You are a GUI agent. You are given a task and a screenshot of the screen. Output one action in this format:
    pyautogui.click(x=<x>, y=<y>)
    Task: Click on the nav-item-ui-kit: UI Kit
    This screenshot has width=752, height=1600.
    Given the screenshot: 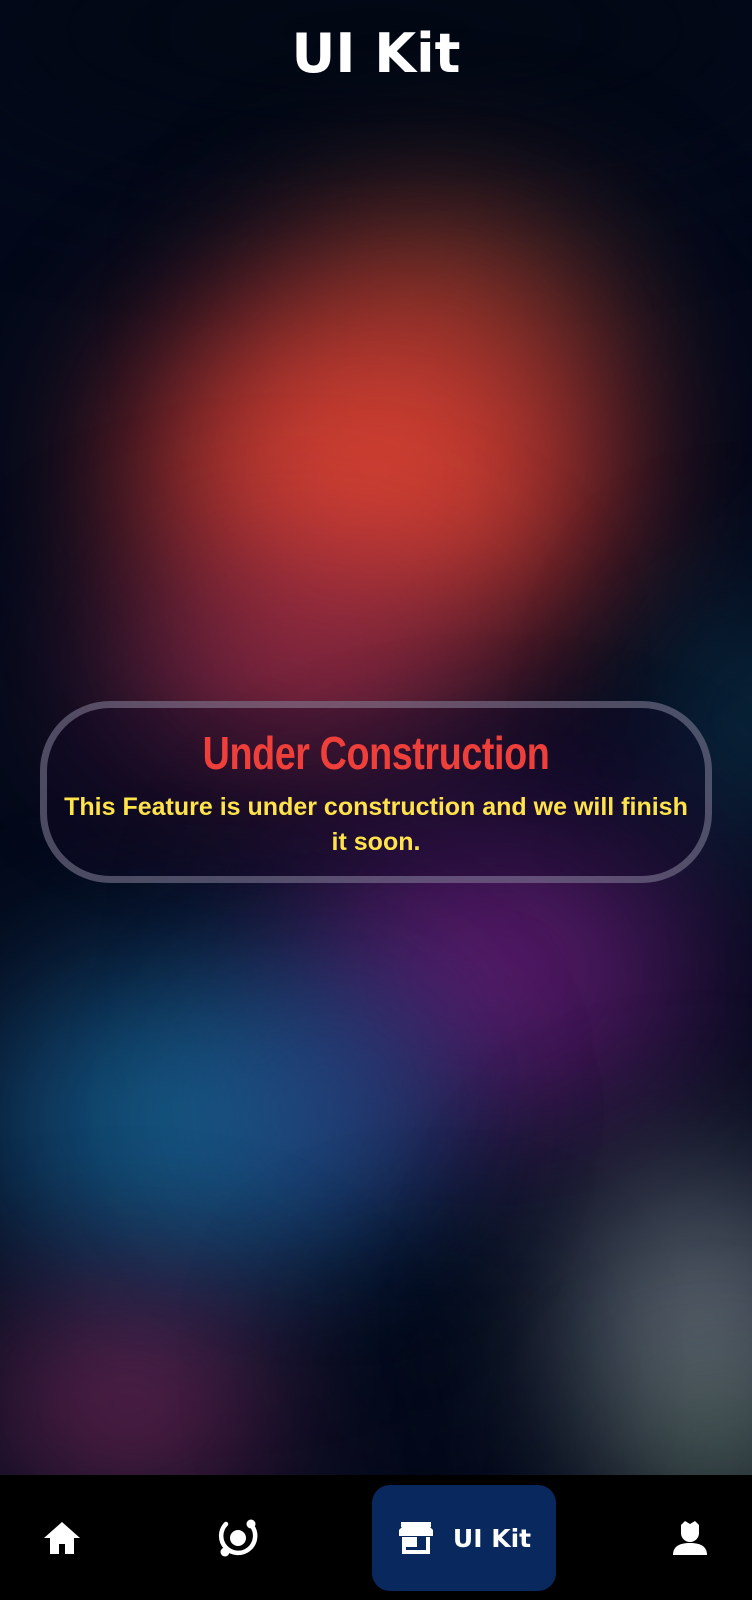 What is the action you would take?
    pyautogui.click(x=464, y=1538)
    